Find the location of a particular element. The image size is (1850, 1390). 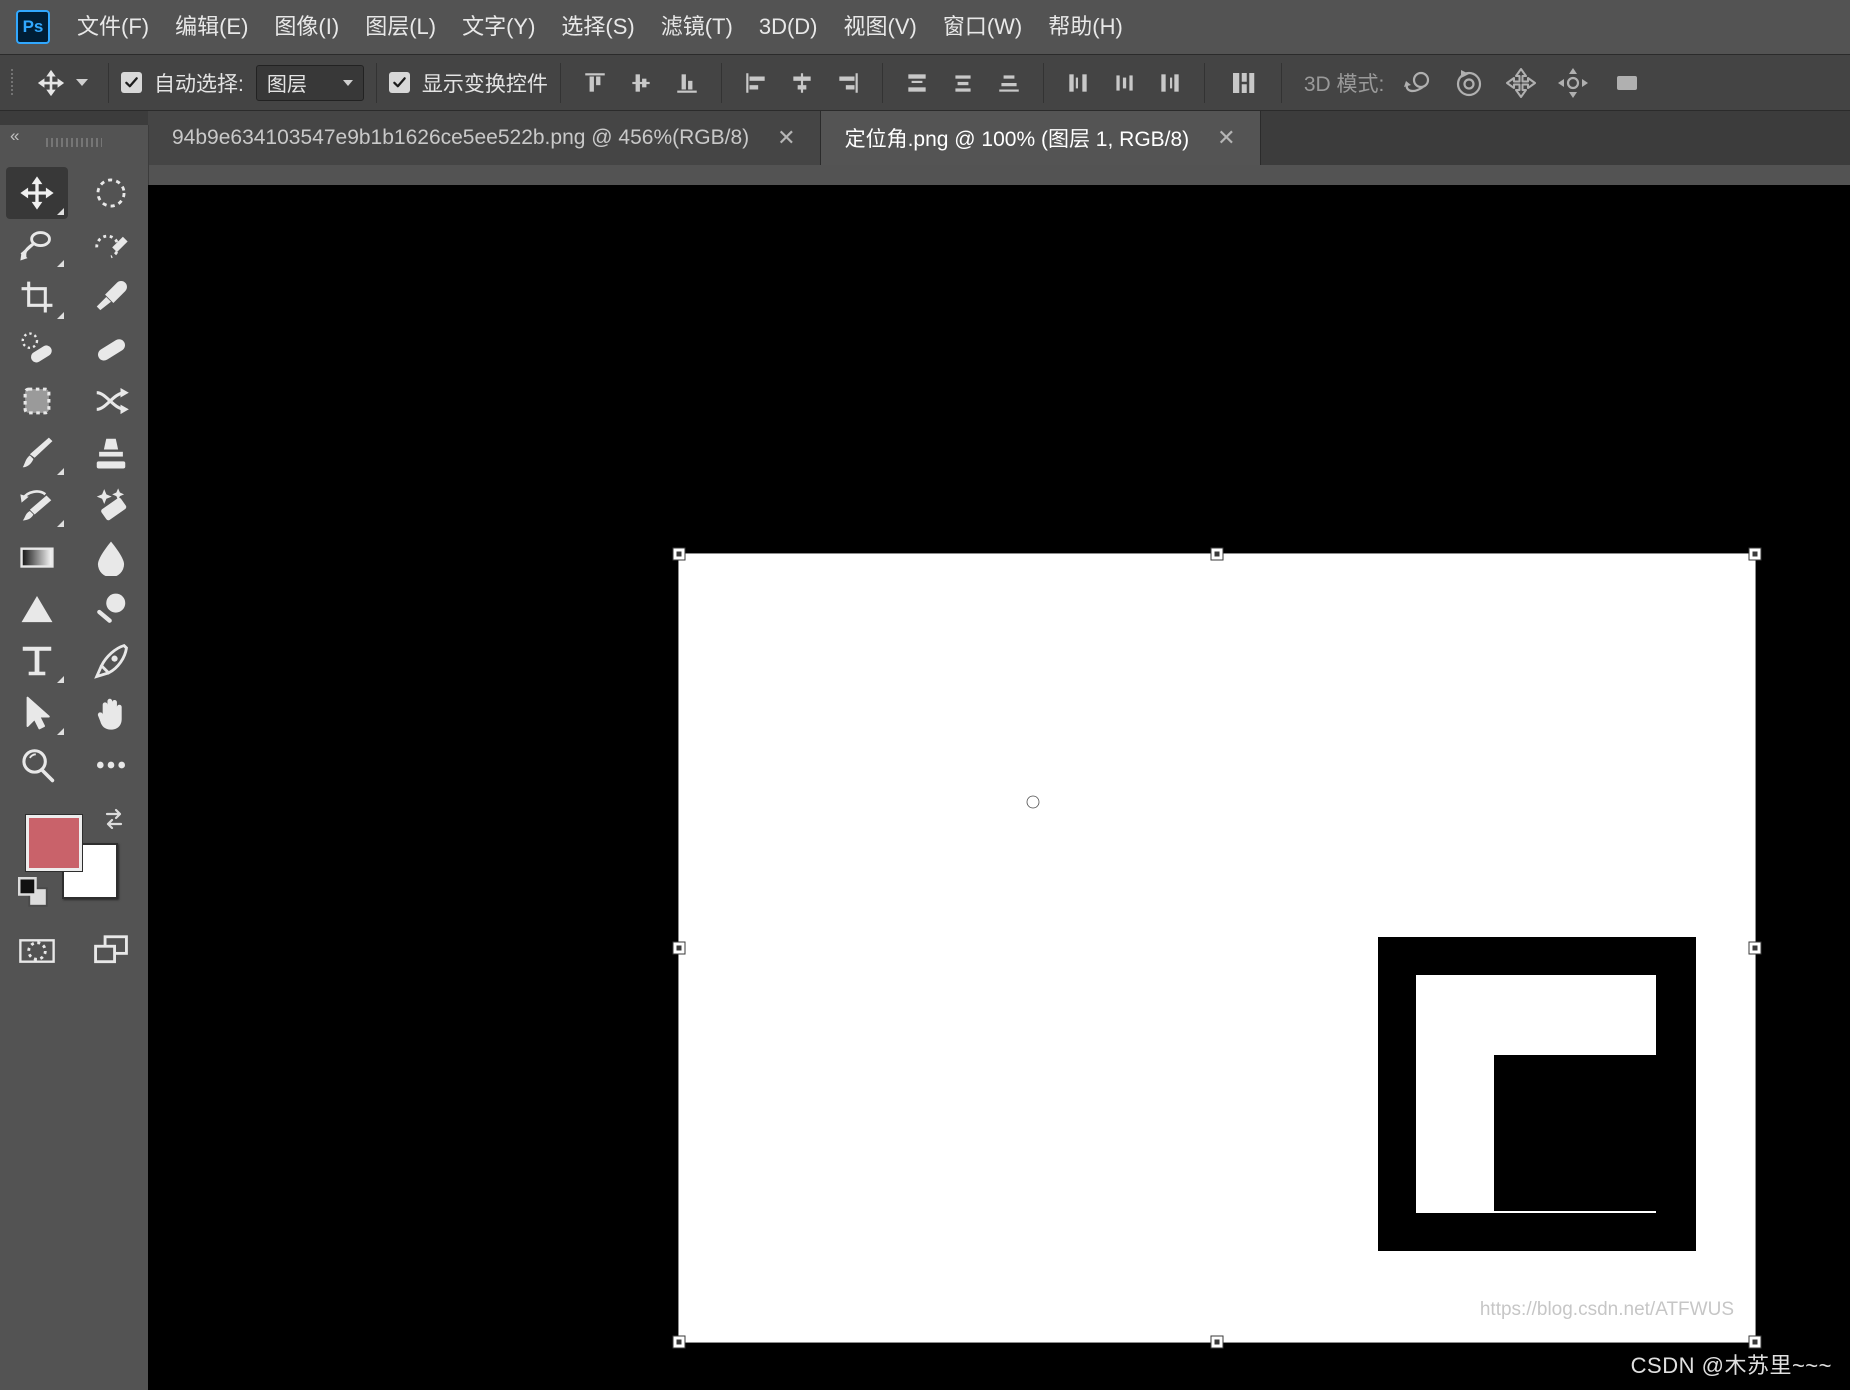

shuffle-icon is located at coordinates (112, 401).